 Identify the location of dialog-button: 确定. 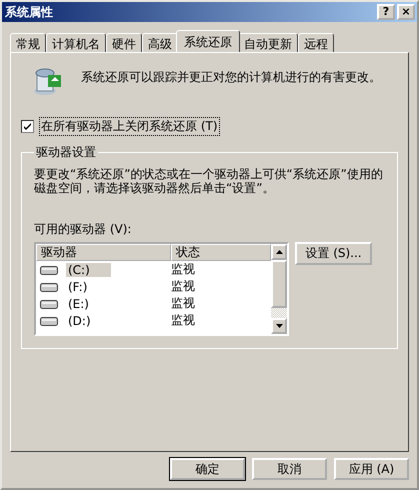
(207, 469).